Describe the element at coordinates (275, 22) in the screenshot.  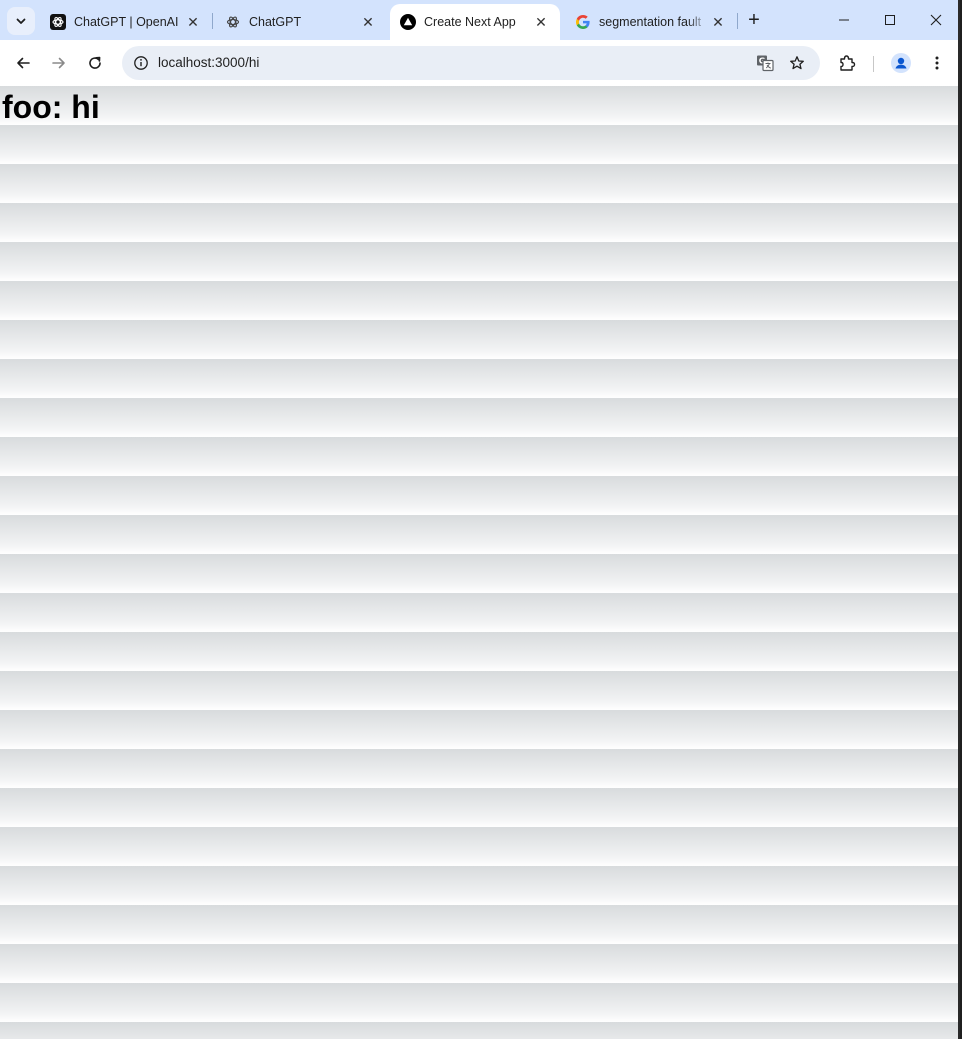
I see `tab-title: ChatGPT` at that location.